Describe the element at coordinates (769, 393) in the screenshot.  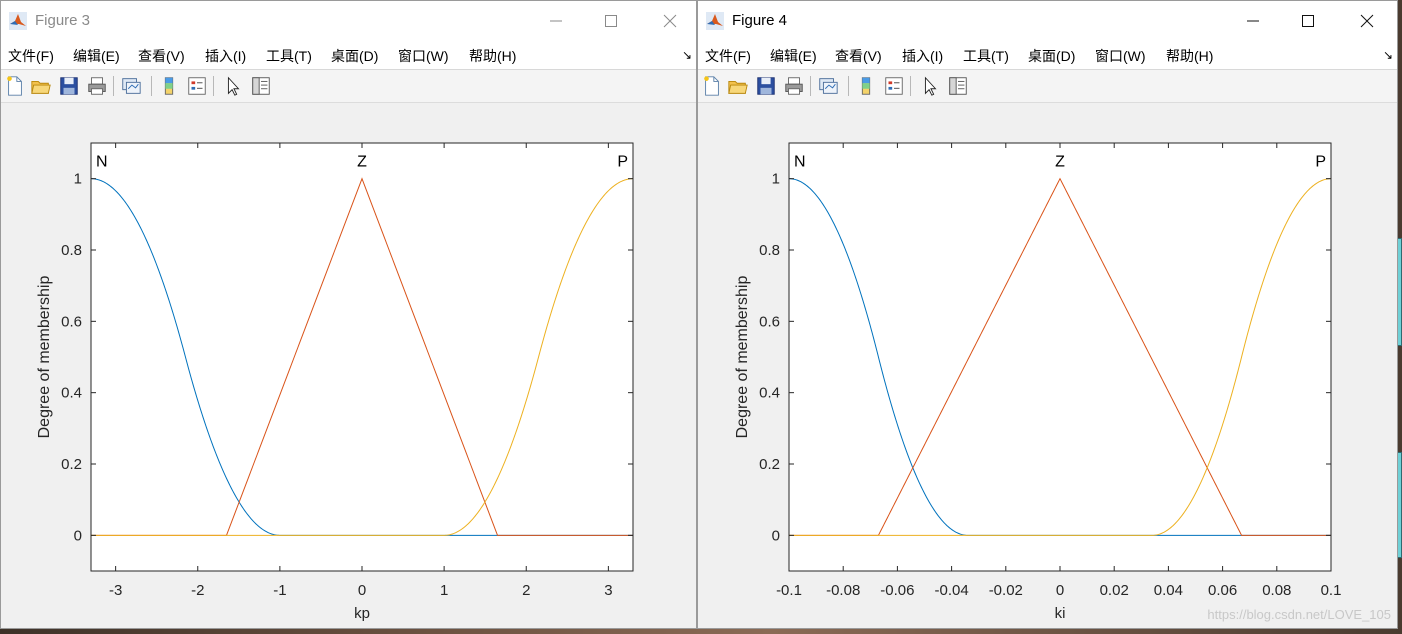
I see `y-tick-label: 0.4` at that location.